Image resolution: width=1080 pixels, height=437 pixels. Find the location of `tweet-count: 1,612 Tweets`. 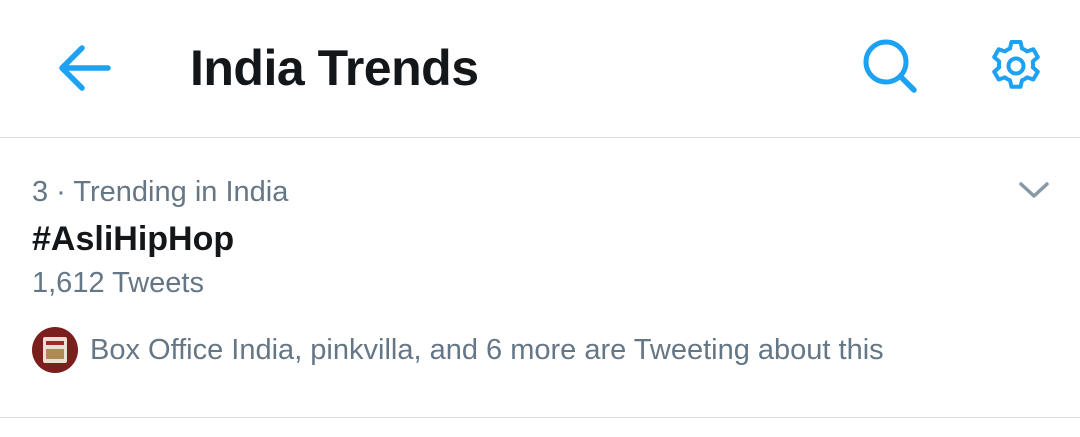

tweet-count: 1,612 Tweets is located at coordinates (118, 283).